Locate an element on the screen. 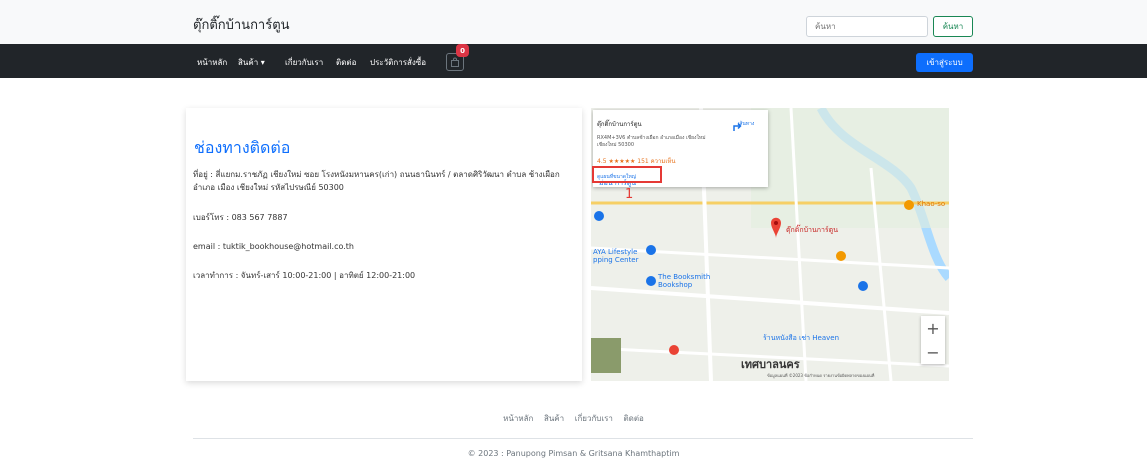 The height and width of the screenshot is (460, 1147). directions-icon is located at coordinates (737, 126).